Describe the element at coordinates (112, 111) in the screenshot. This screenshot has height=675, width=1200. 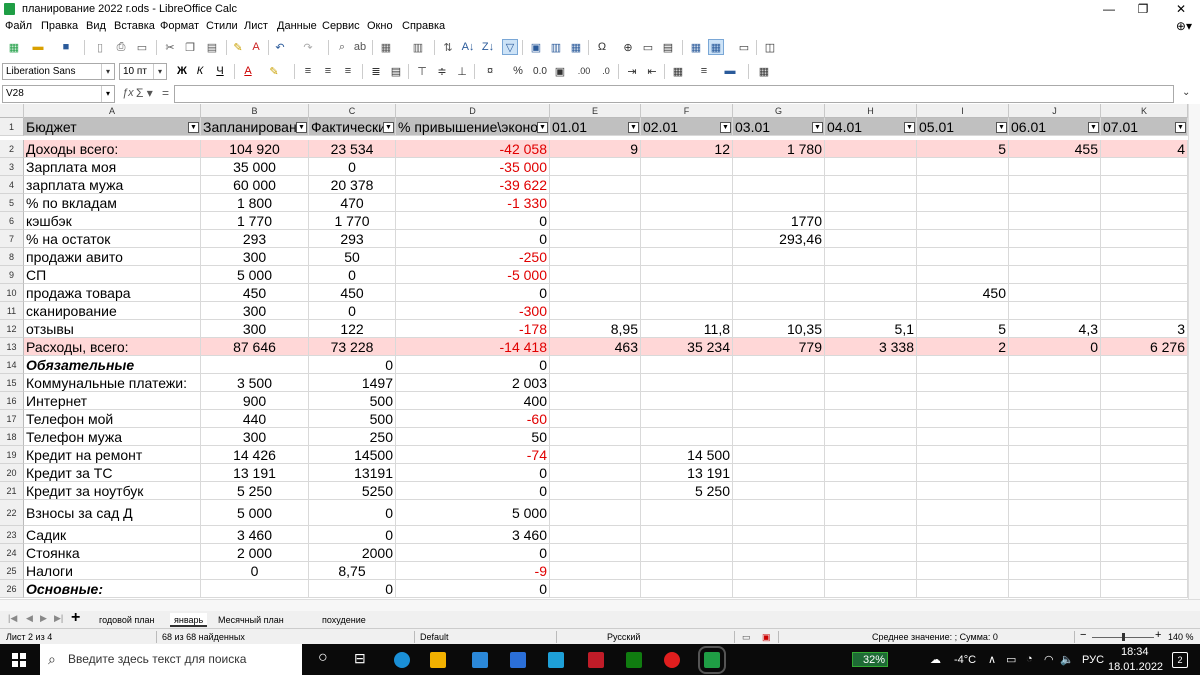
I see `column-header-a: A` at that location.